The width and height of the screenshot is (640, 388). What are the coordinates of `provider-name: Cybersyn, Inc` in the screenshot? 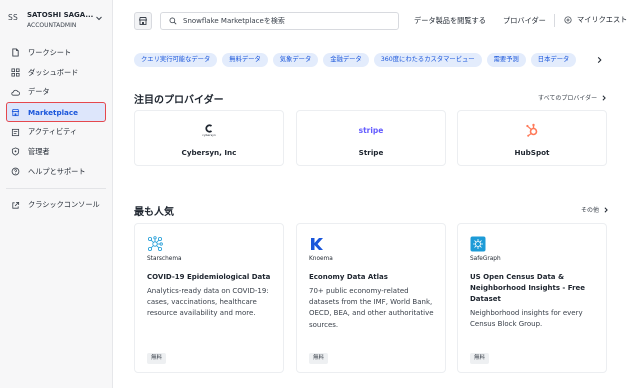 It's located at (209, 152).